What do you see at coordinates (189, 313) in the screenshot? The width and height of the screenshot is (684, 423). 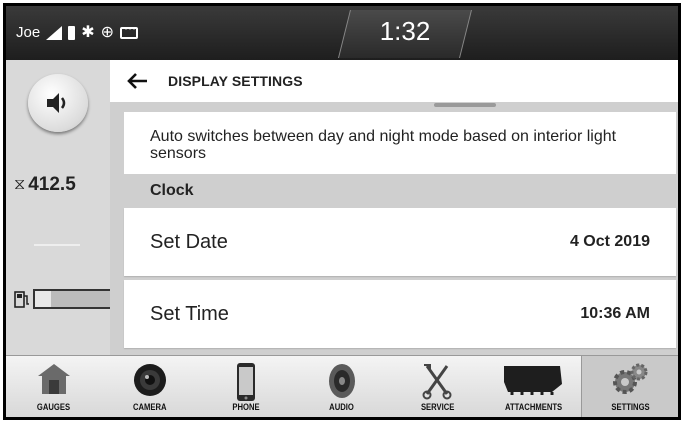 I see `set-time-label: Set Time` at bounding box center [189, 313].